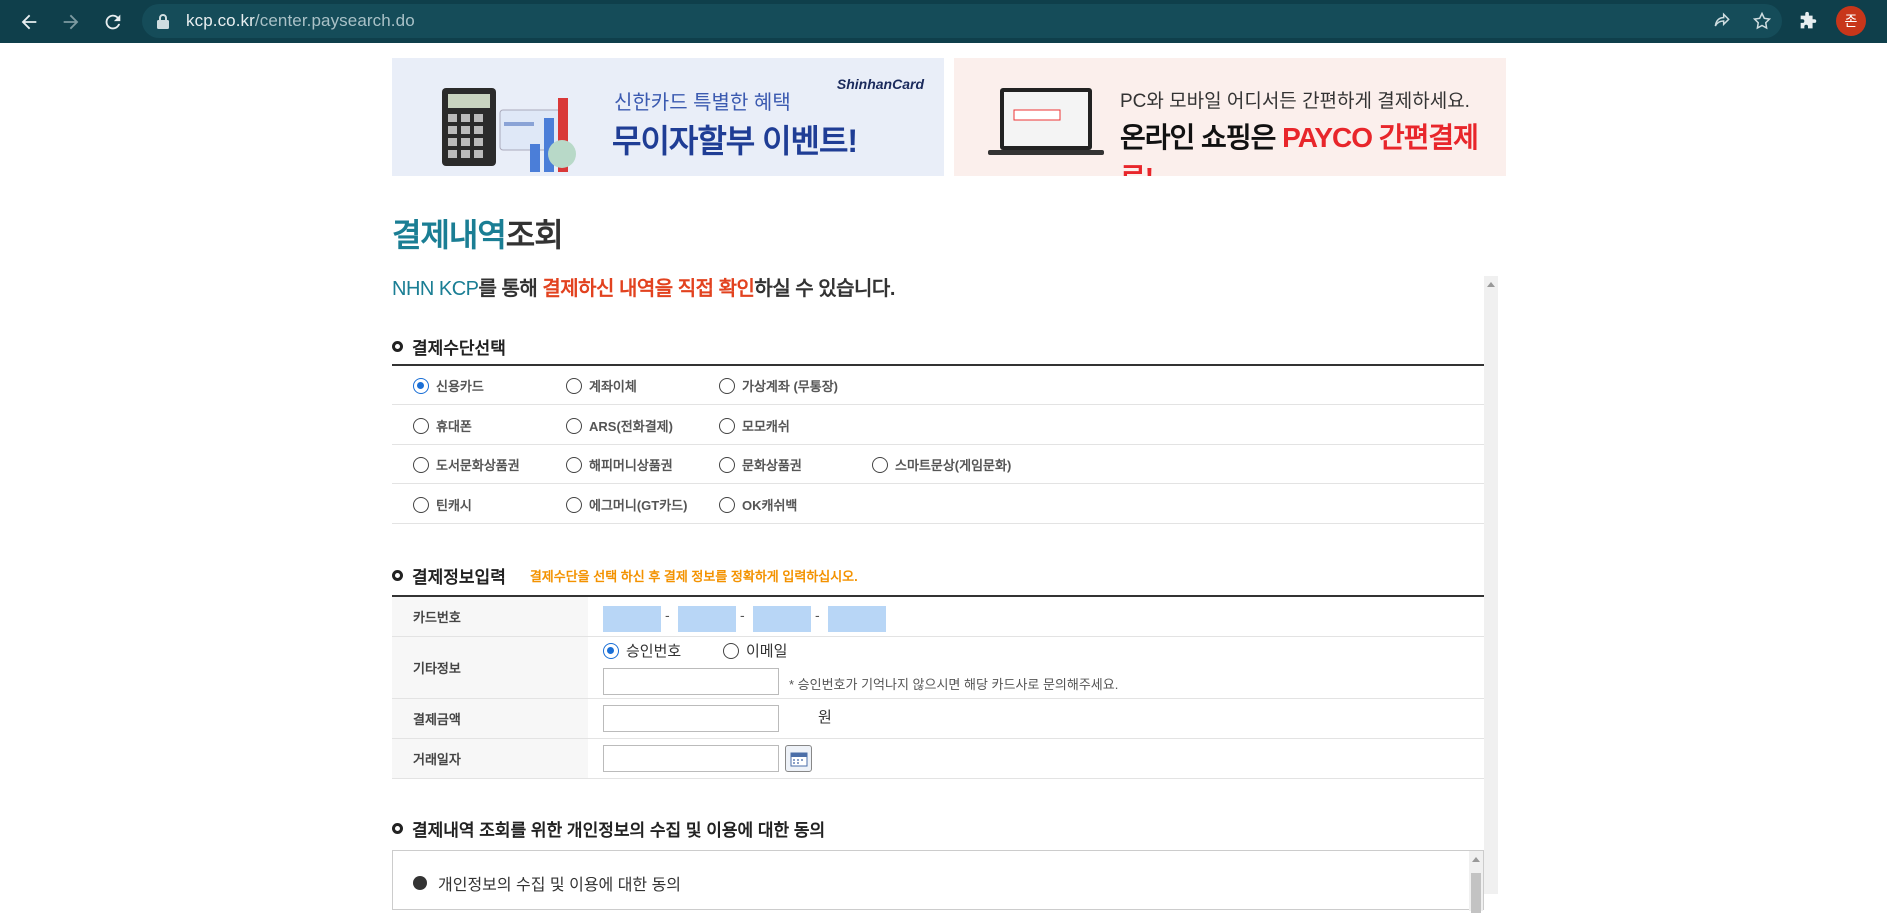 The height and width of the screenshot is (913, 1887). I want to click on method-option-happy-money: 해피머니상품권, so click(619, 464).